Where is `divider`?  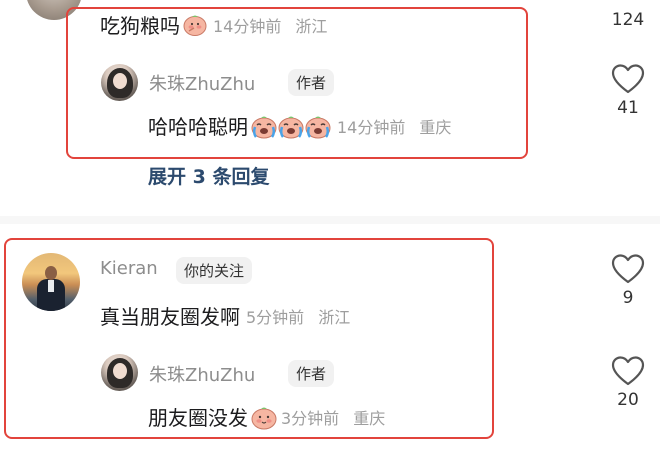 divider is located at coordinates (330, 220).